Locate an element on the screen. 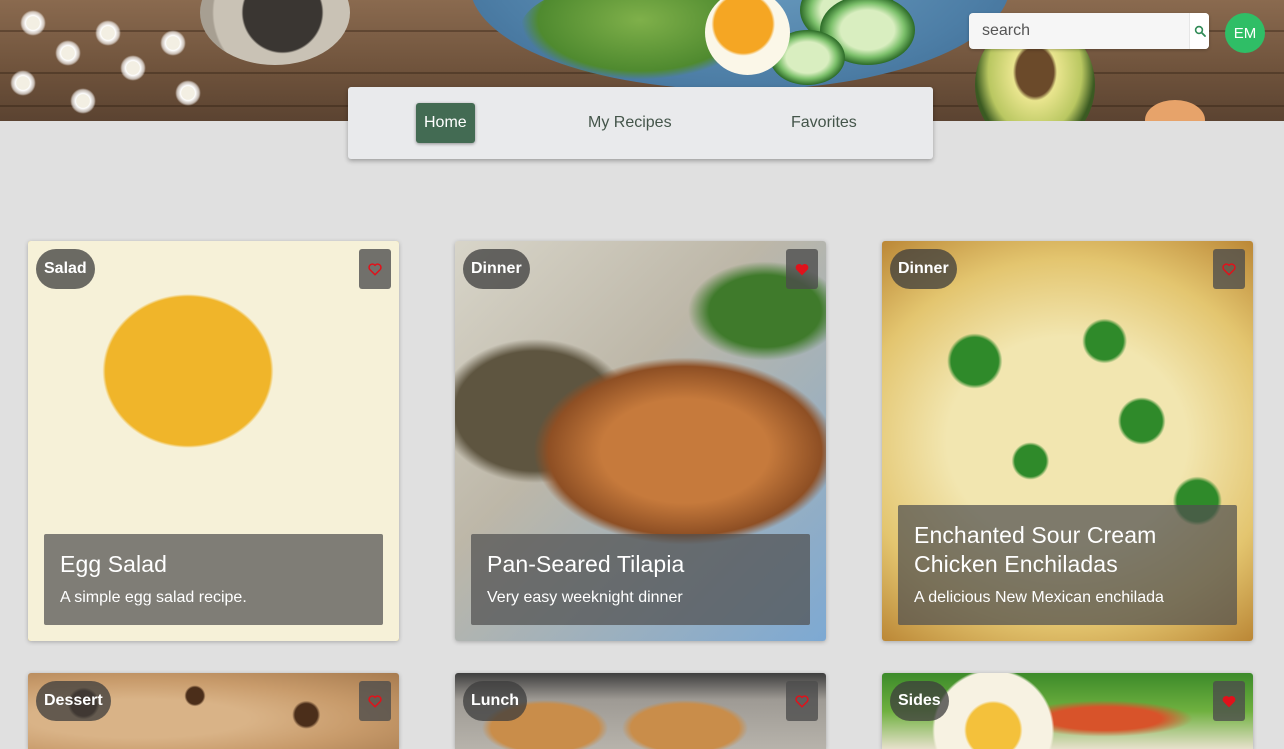  recipe-title: Egg Salad is located at coordinates (114, 564).